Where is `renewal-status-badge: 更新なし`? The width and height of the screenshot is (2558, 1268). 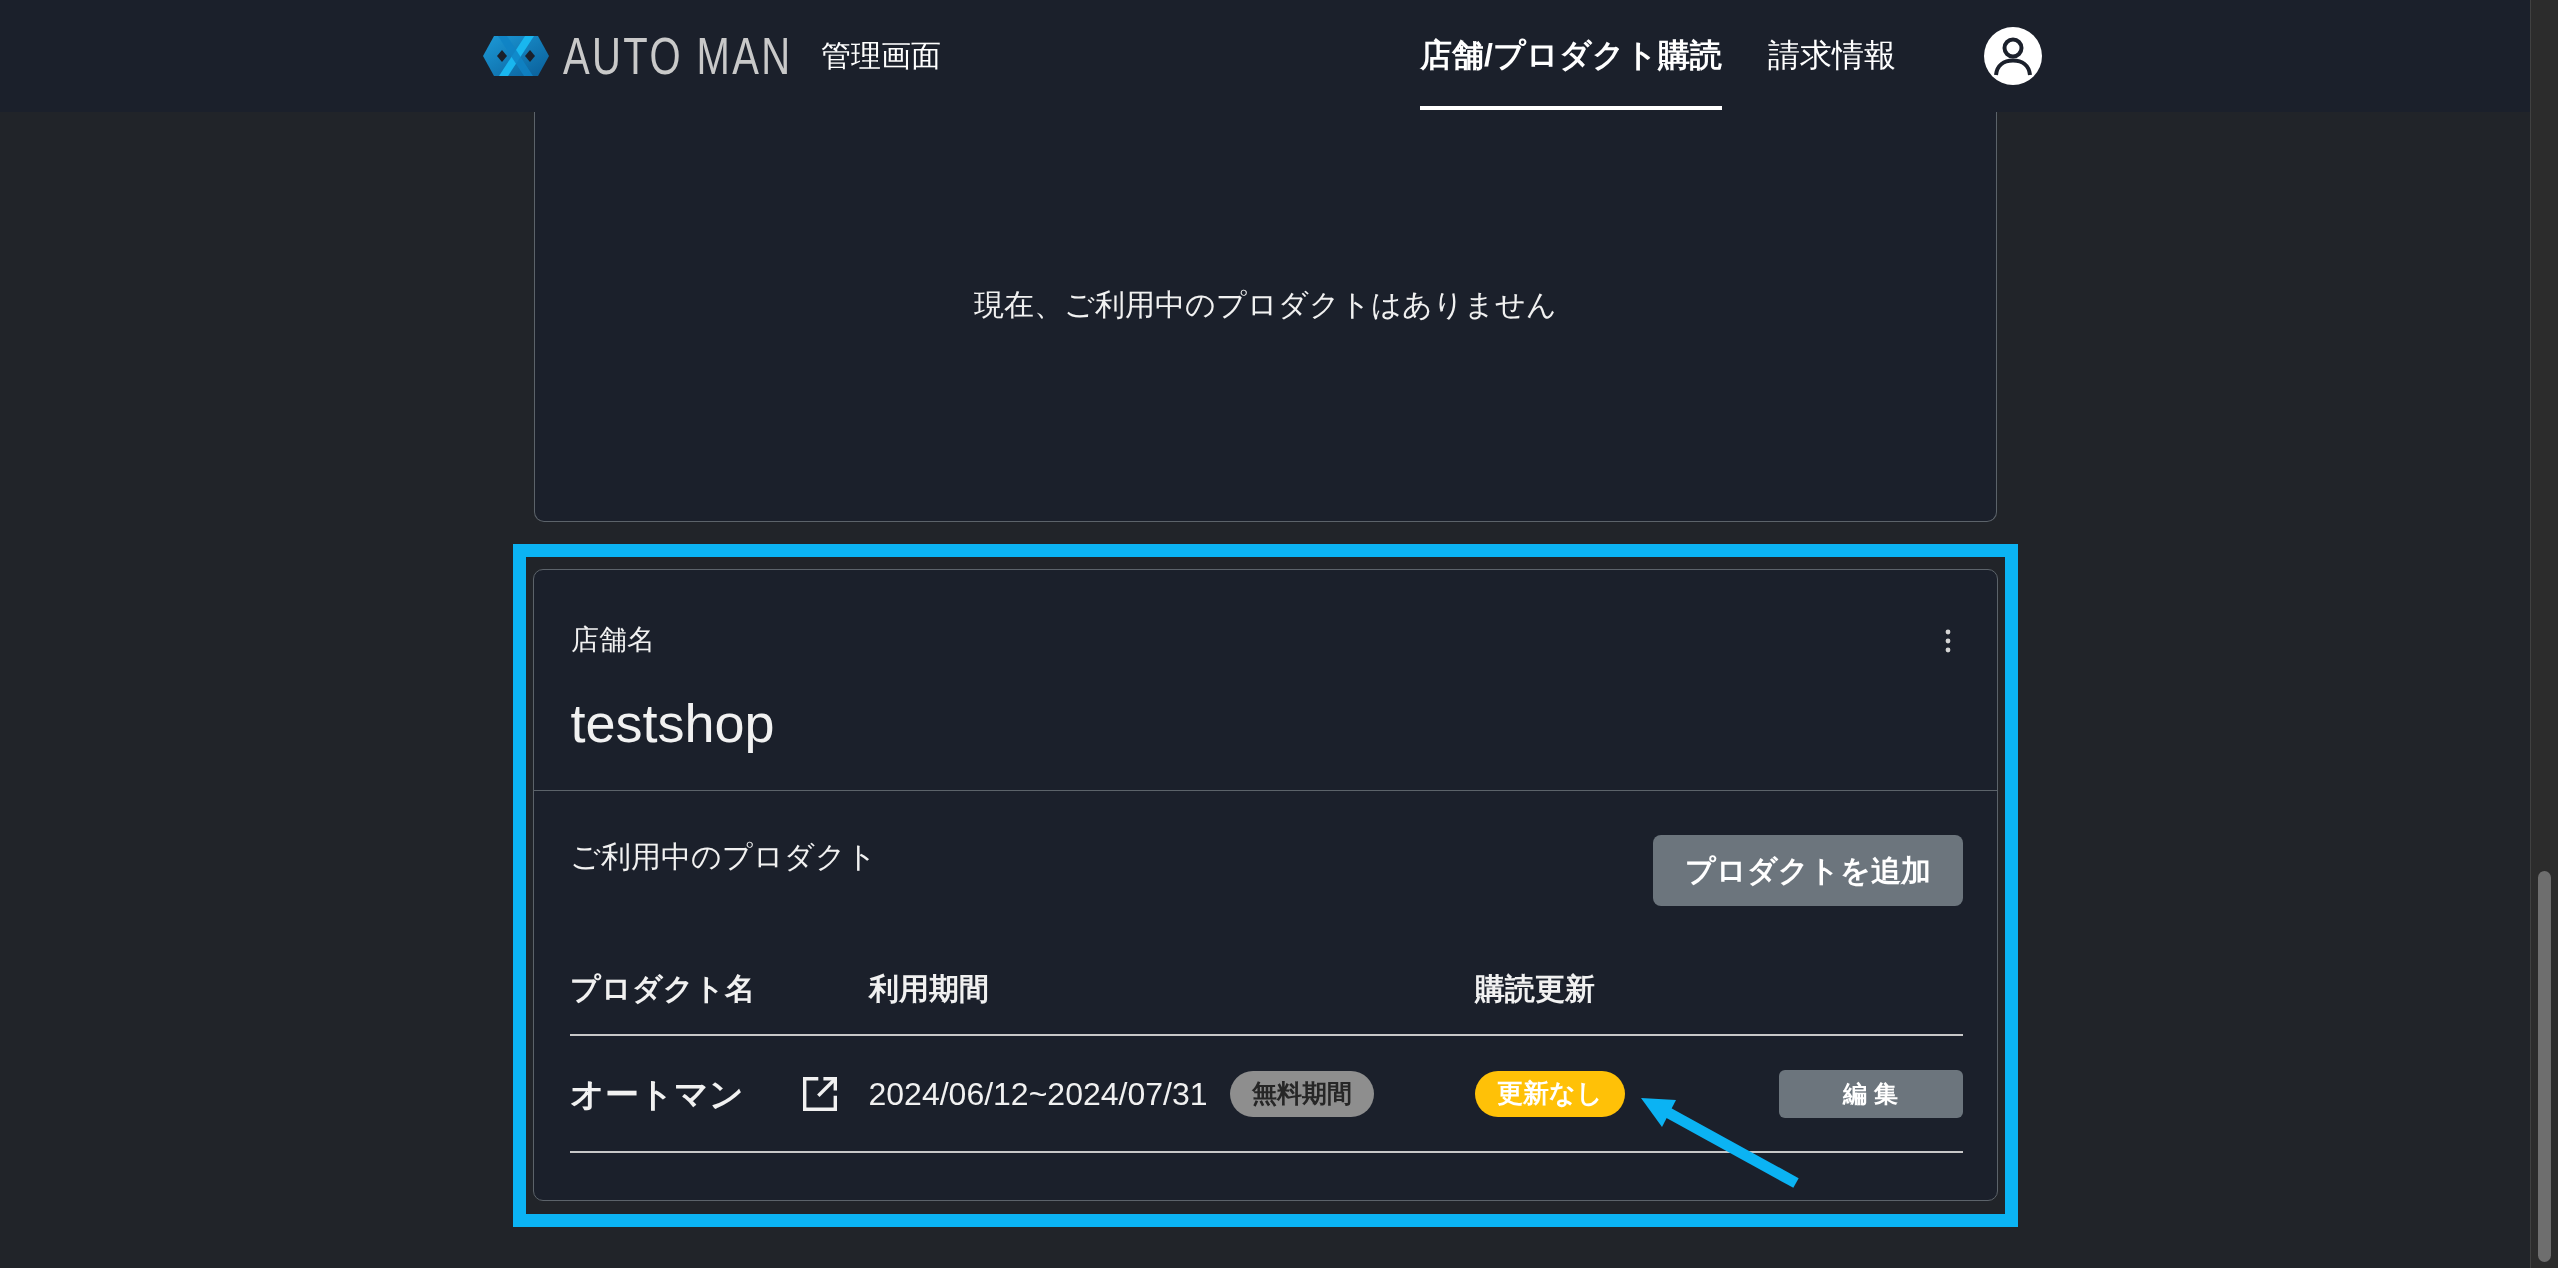
renewal-status-badge: 更新なし is located at coordinates (1549, 1093).